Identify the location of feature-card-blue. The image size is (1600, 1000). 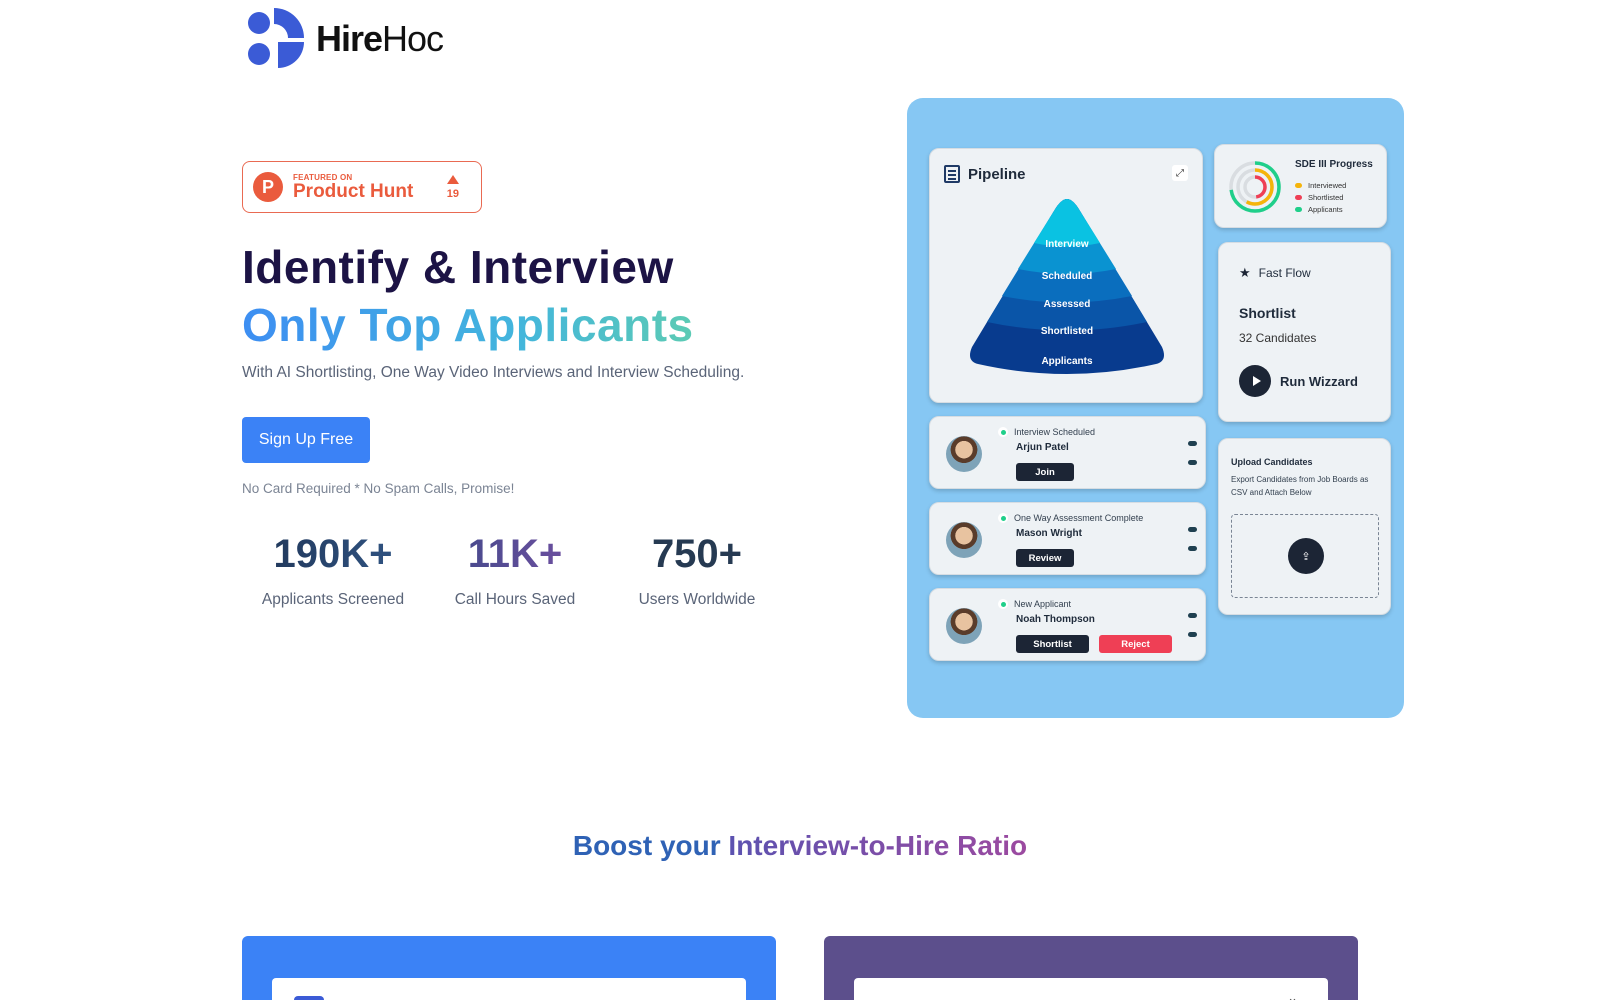
(509, 968).